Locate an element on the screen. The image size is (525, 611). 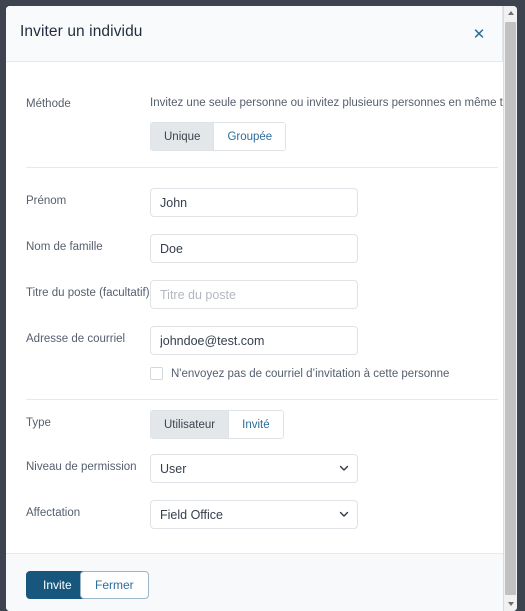
assignment-label: Affectation is located at coordinates (53, 513).